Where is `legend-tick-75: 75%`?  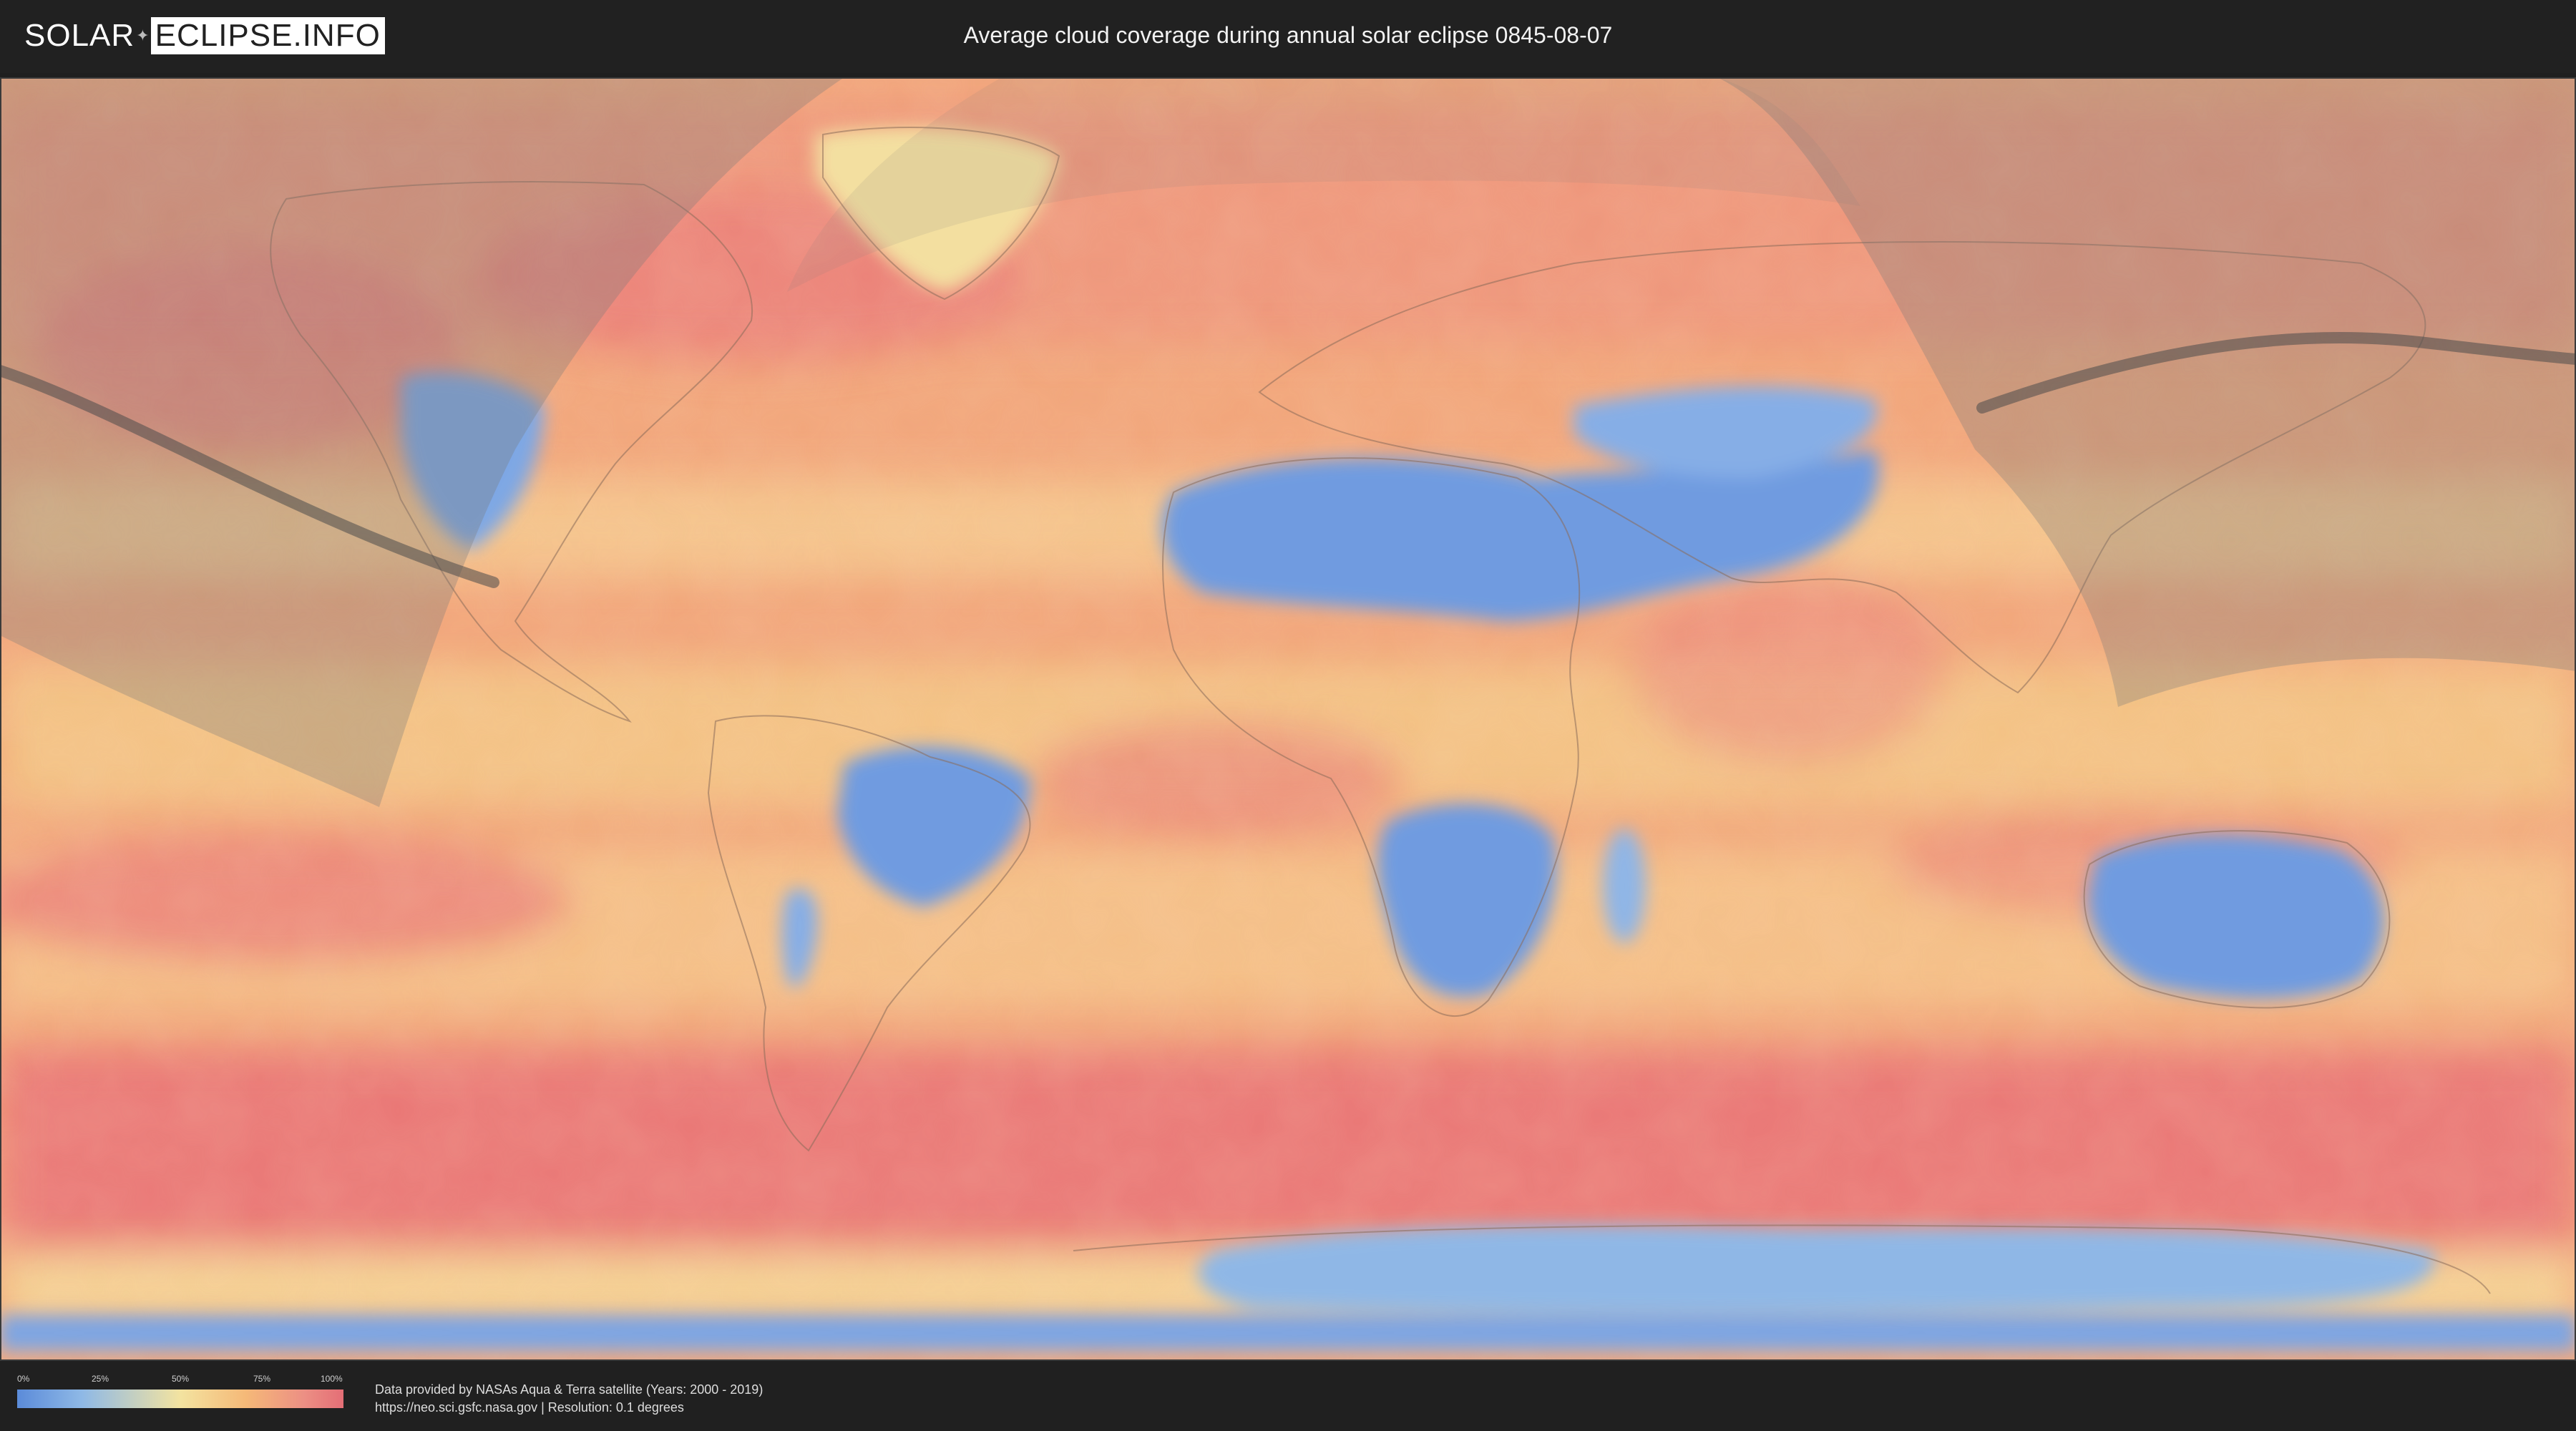 legend-tick-75: 75% is located at coordinates (262, 1379).